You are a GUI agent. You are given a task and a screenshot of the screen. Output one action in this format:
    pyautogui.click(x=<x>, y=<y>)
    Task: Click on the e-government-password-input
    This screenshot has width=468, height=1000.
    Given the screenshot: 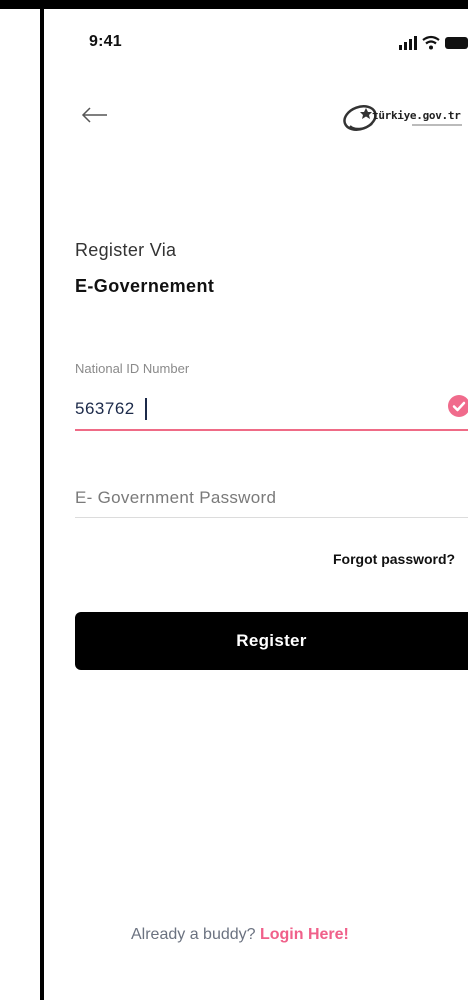 What is the action you would take?
    pyautogui.click(x=271, y=498)
    